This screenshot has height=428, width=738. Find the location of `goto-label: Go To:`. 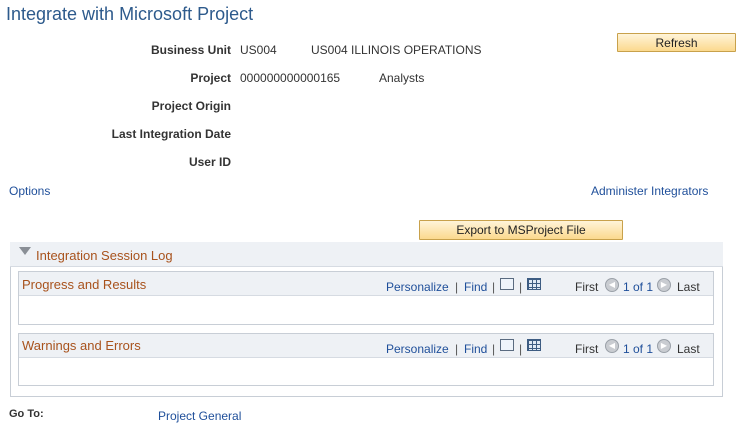

goto-label: Go To: is located at coordinates (26, 414).